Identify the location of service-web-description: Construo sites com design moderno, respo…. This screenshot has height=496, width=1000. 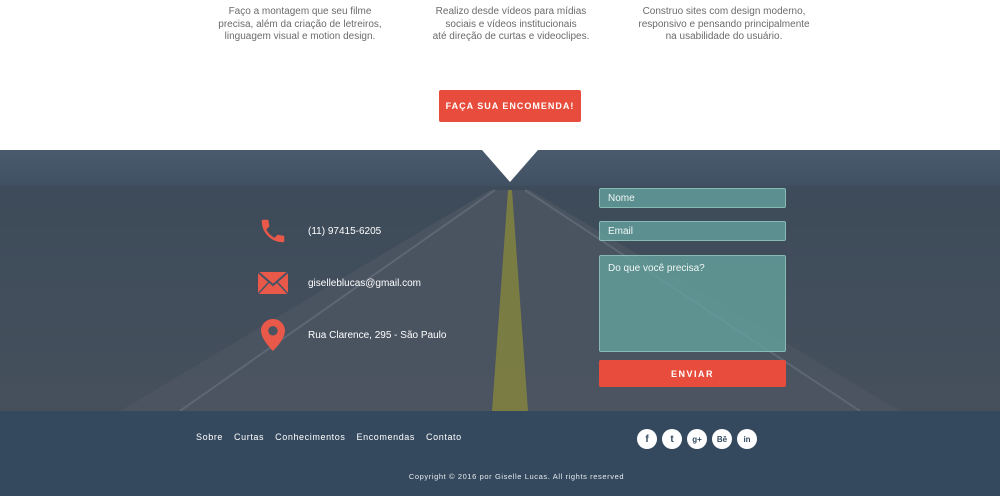
(724, 25).